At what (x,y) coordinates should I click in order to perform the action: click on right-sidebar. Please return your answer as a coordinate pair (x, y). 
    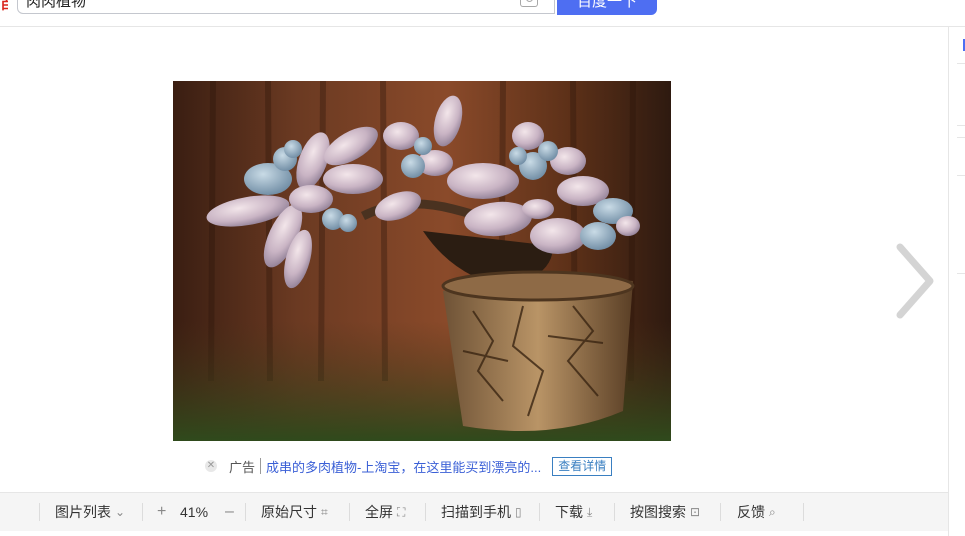
    Looking at the image, I should click on (956, 281).